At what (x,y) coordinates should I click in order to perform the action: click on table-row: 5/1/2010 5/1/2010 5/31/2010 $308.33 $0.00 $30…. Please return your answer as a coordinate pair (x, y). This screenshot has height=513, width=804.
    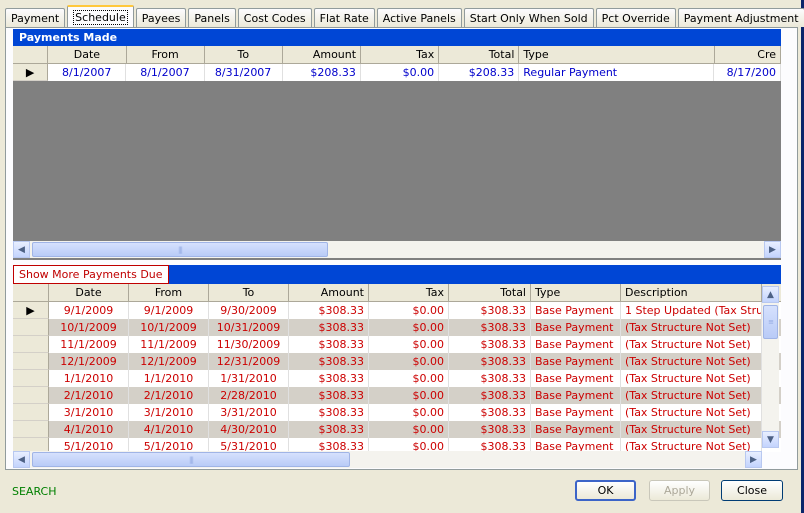
    Looking at the image, I should click on (397, 445).